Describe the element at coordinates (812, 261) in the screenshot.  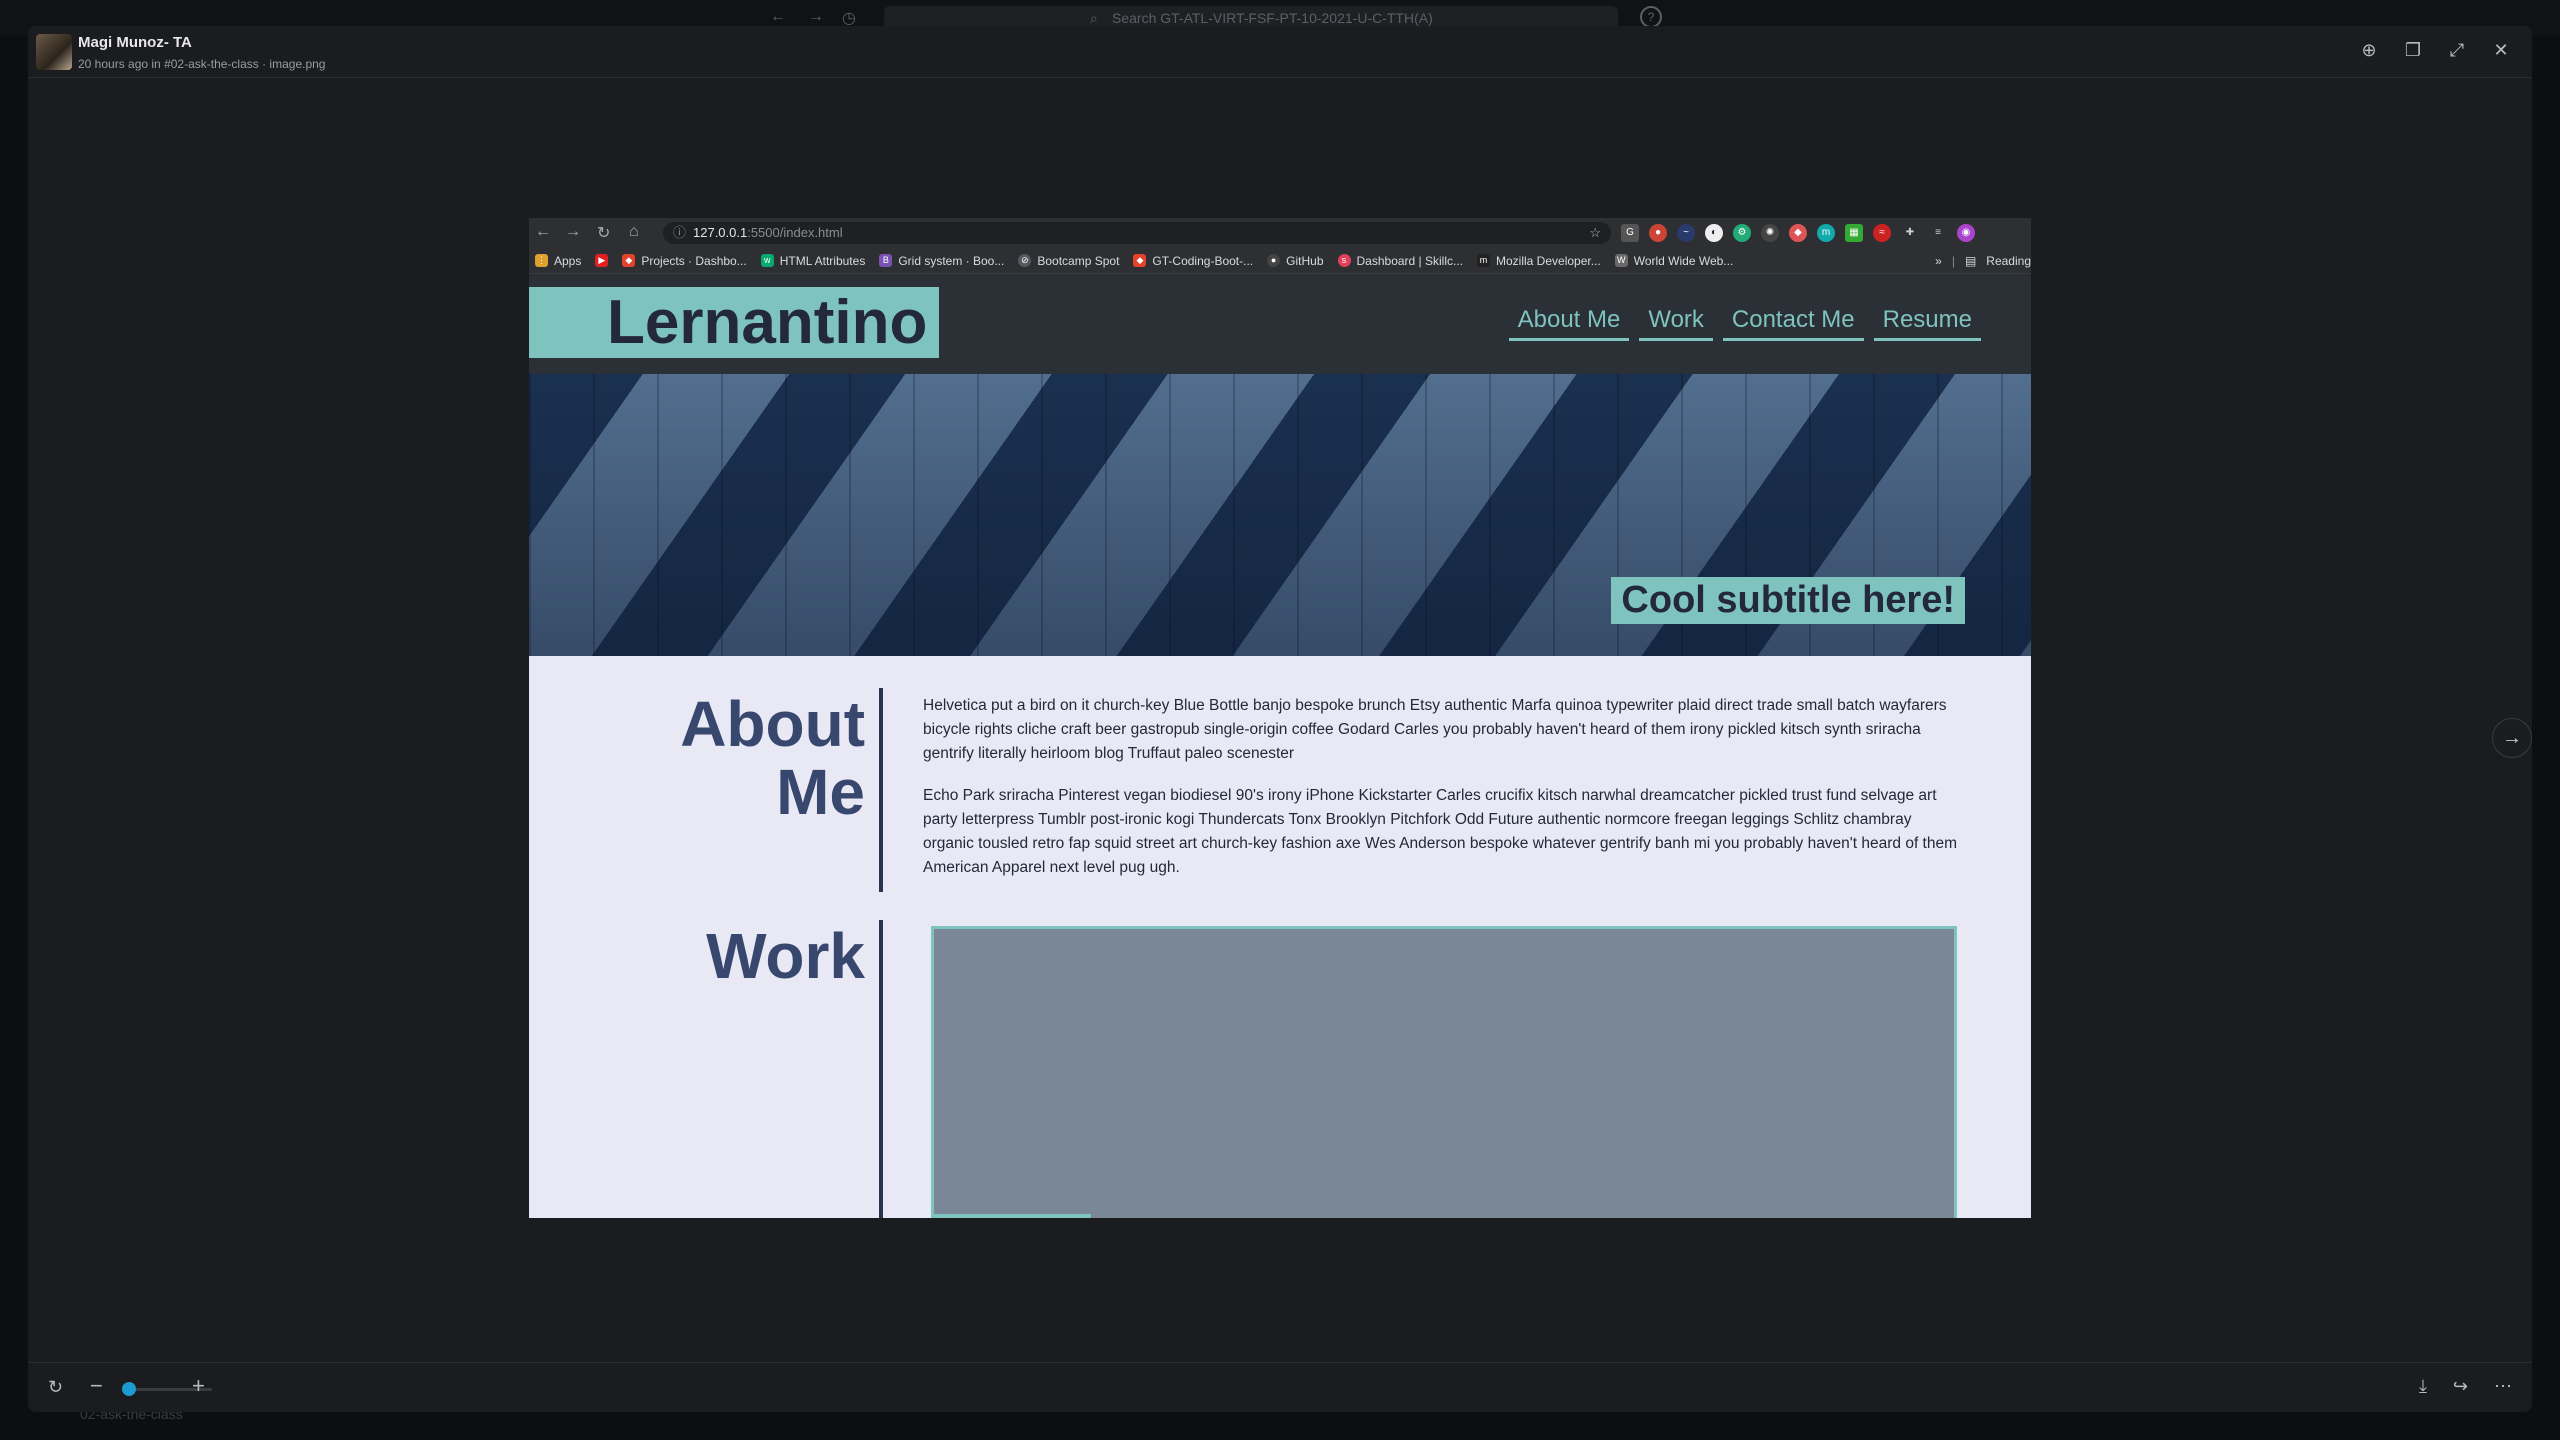
I see `bookmark-item: w HTML Attributes` at that location.